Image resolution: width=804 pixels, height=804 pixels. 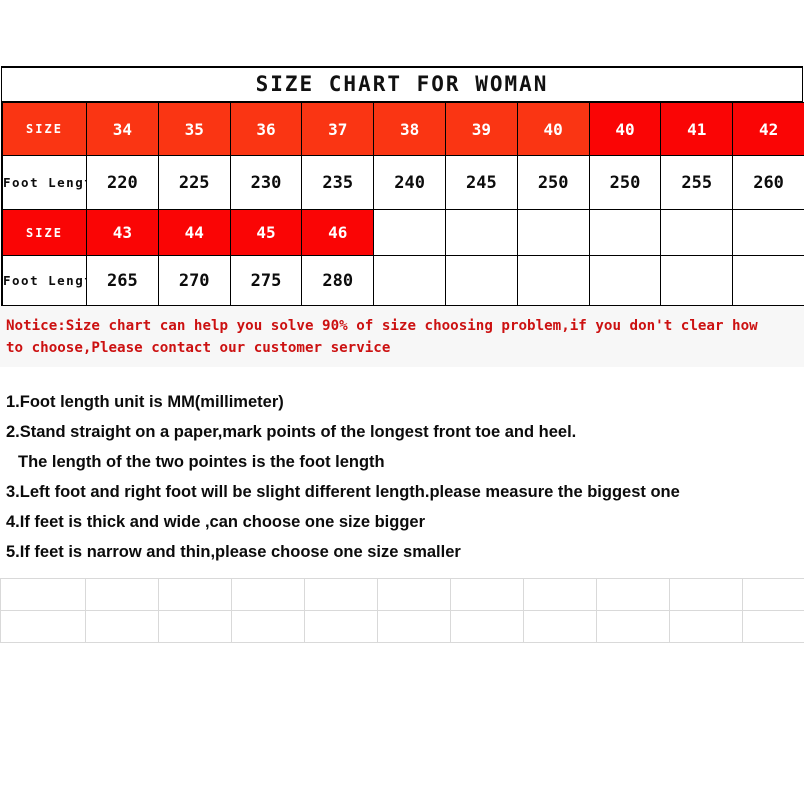 I want to click on foot-length-cell: 235, so click(x=338, y=182).